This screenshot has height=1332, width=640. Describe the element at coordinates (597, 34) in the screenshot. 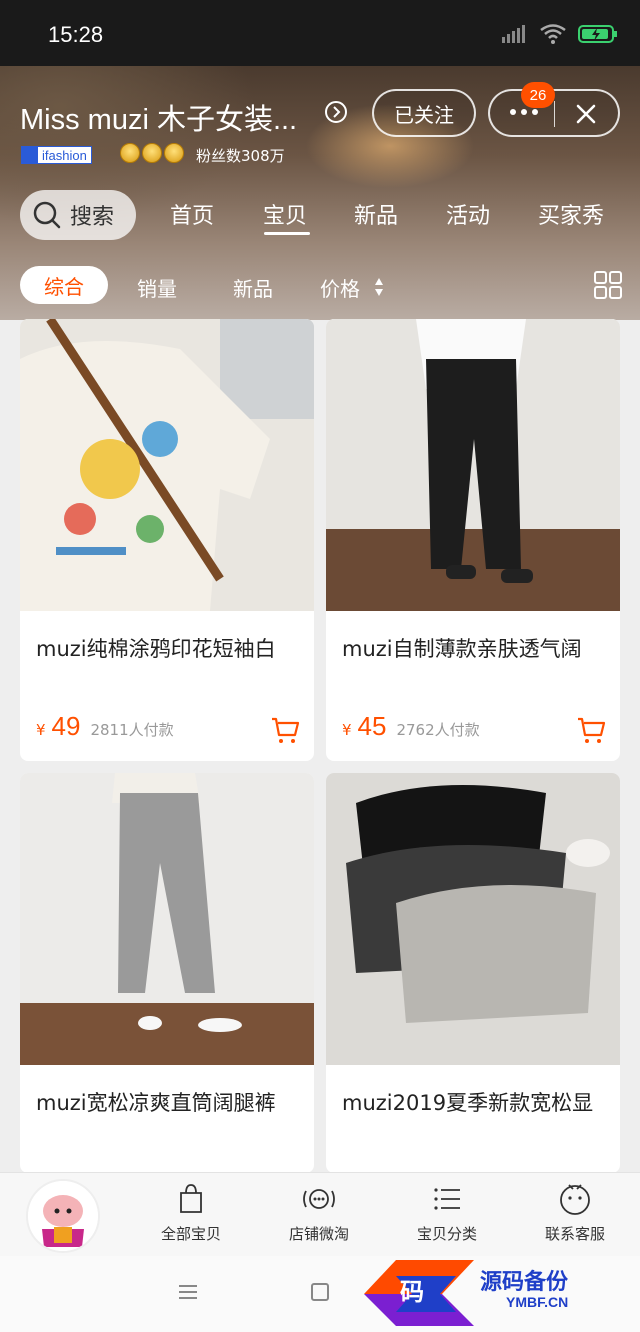

I see `battery-icon` at that location.